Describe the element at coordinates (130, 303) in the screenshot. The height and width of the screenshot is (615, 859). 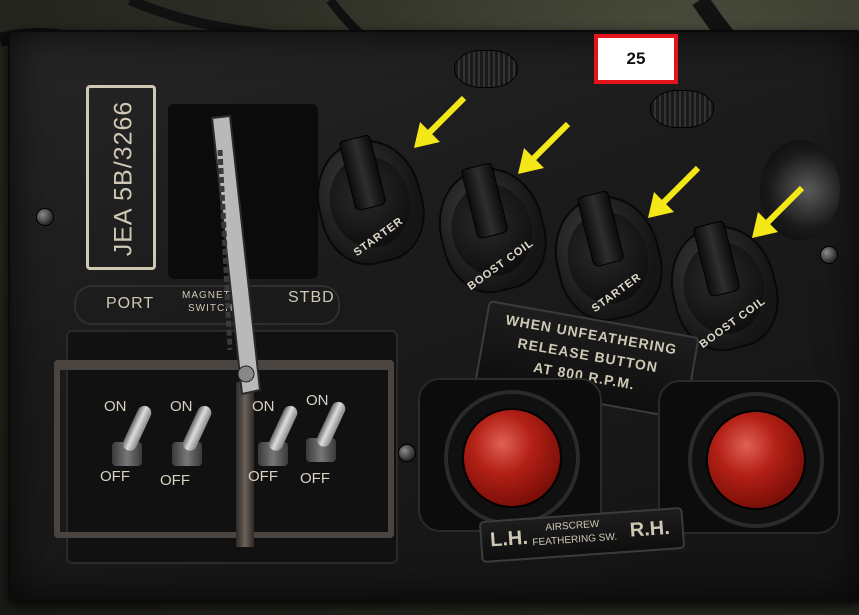
I see `port-label: PORT` at that location.